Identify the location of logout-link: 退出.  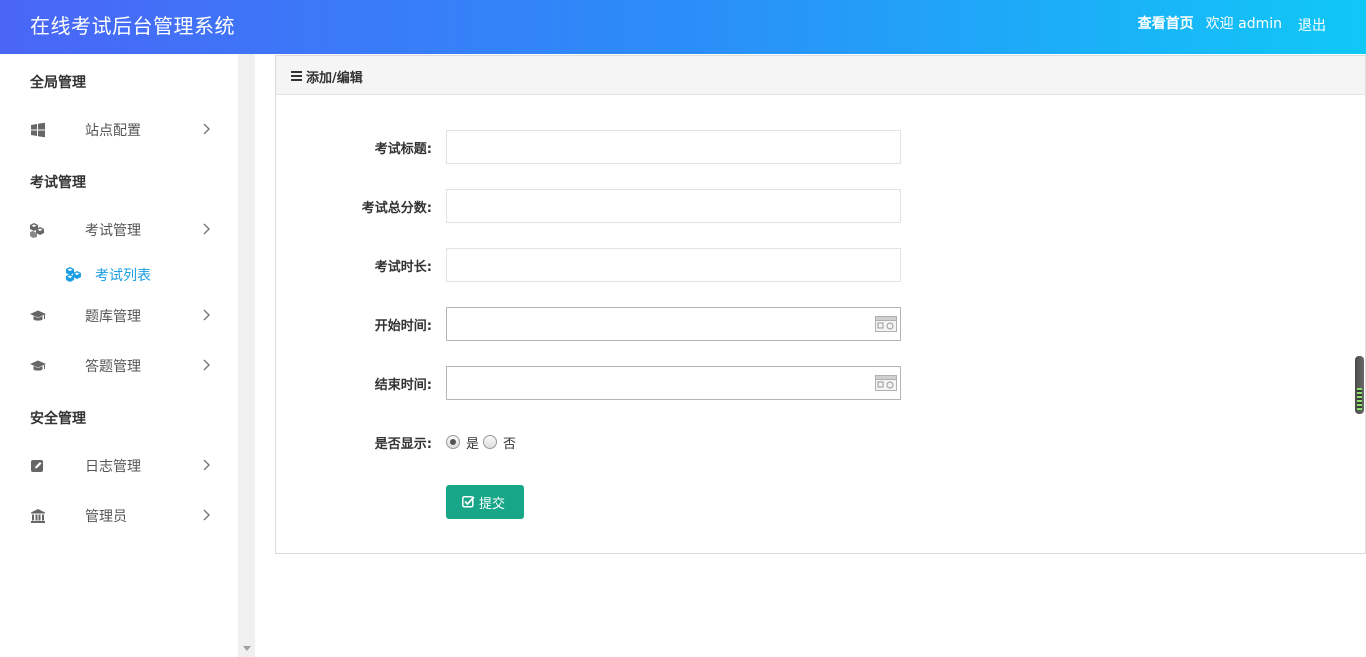
(1312, 26).